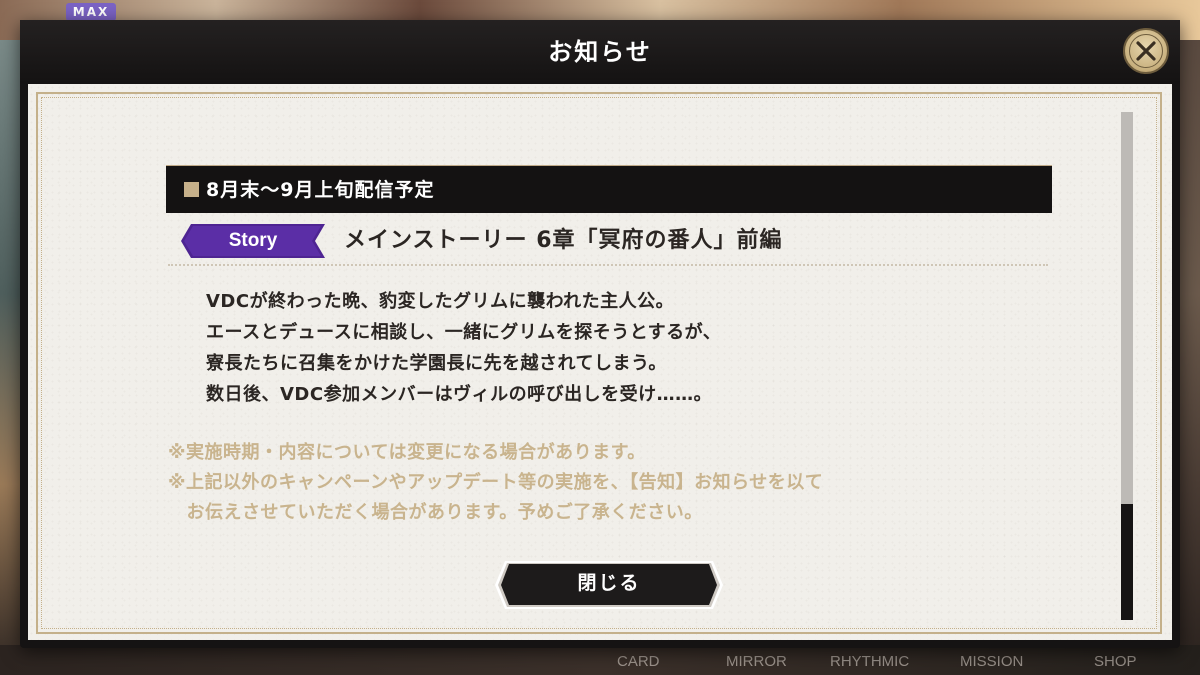 This screenshot has height=675, width=1200. I want to click on description-line: 寮長たちに召集をかけた学園長に先を越されてしまう。, so click(436, 363).